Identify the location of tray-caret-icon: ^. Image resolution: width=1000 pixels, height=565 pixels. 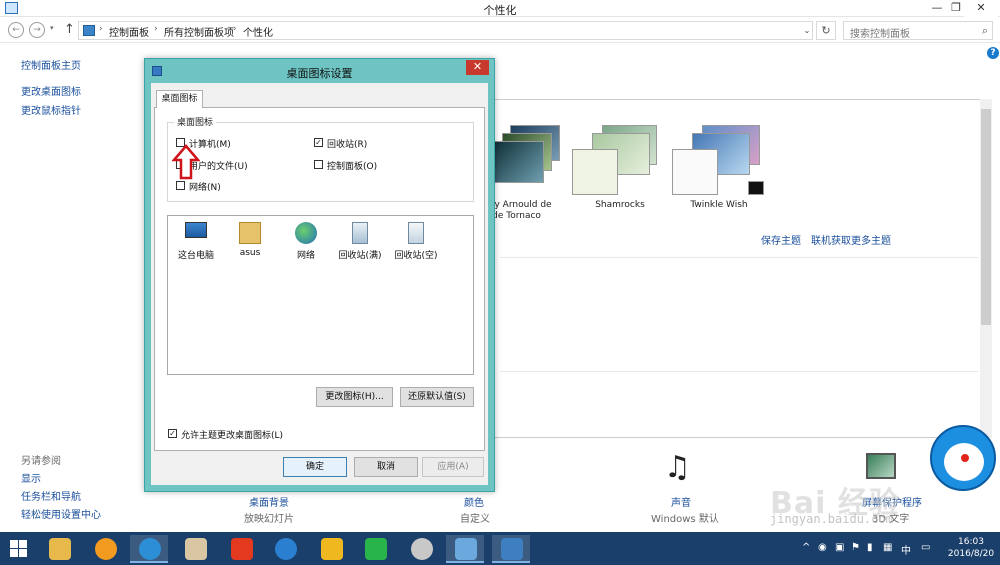
(806, 547).